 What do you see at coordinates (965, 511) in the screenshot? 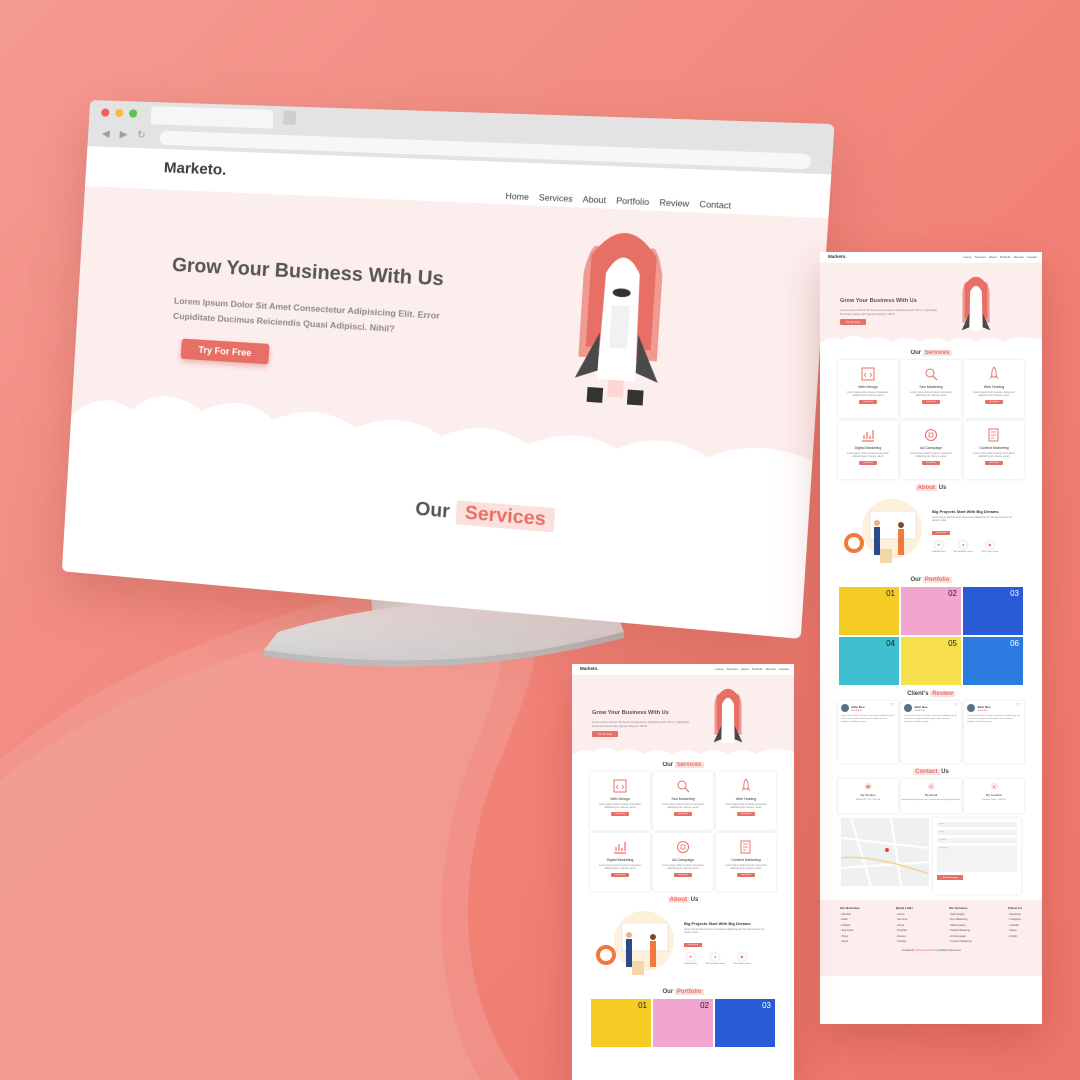
I see `about-title: Big Projects Start With Big Dreams` at bounding box center [965, 511].